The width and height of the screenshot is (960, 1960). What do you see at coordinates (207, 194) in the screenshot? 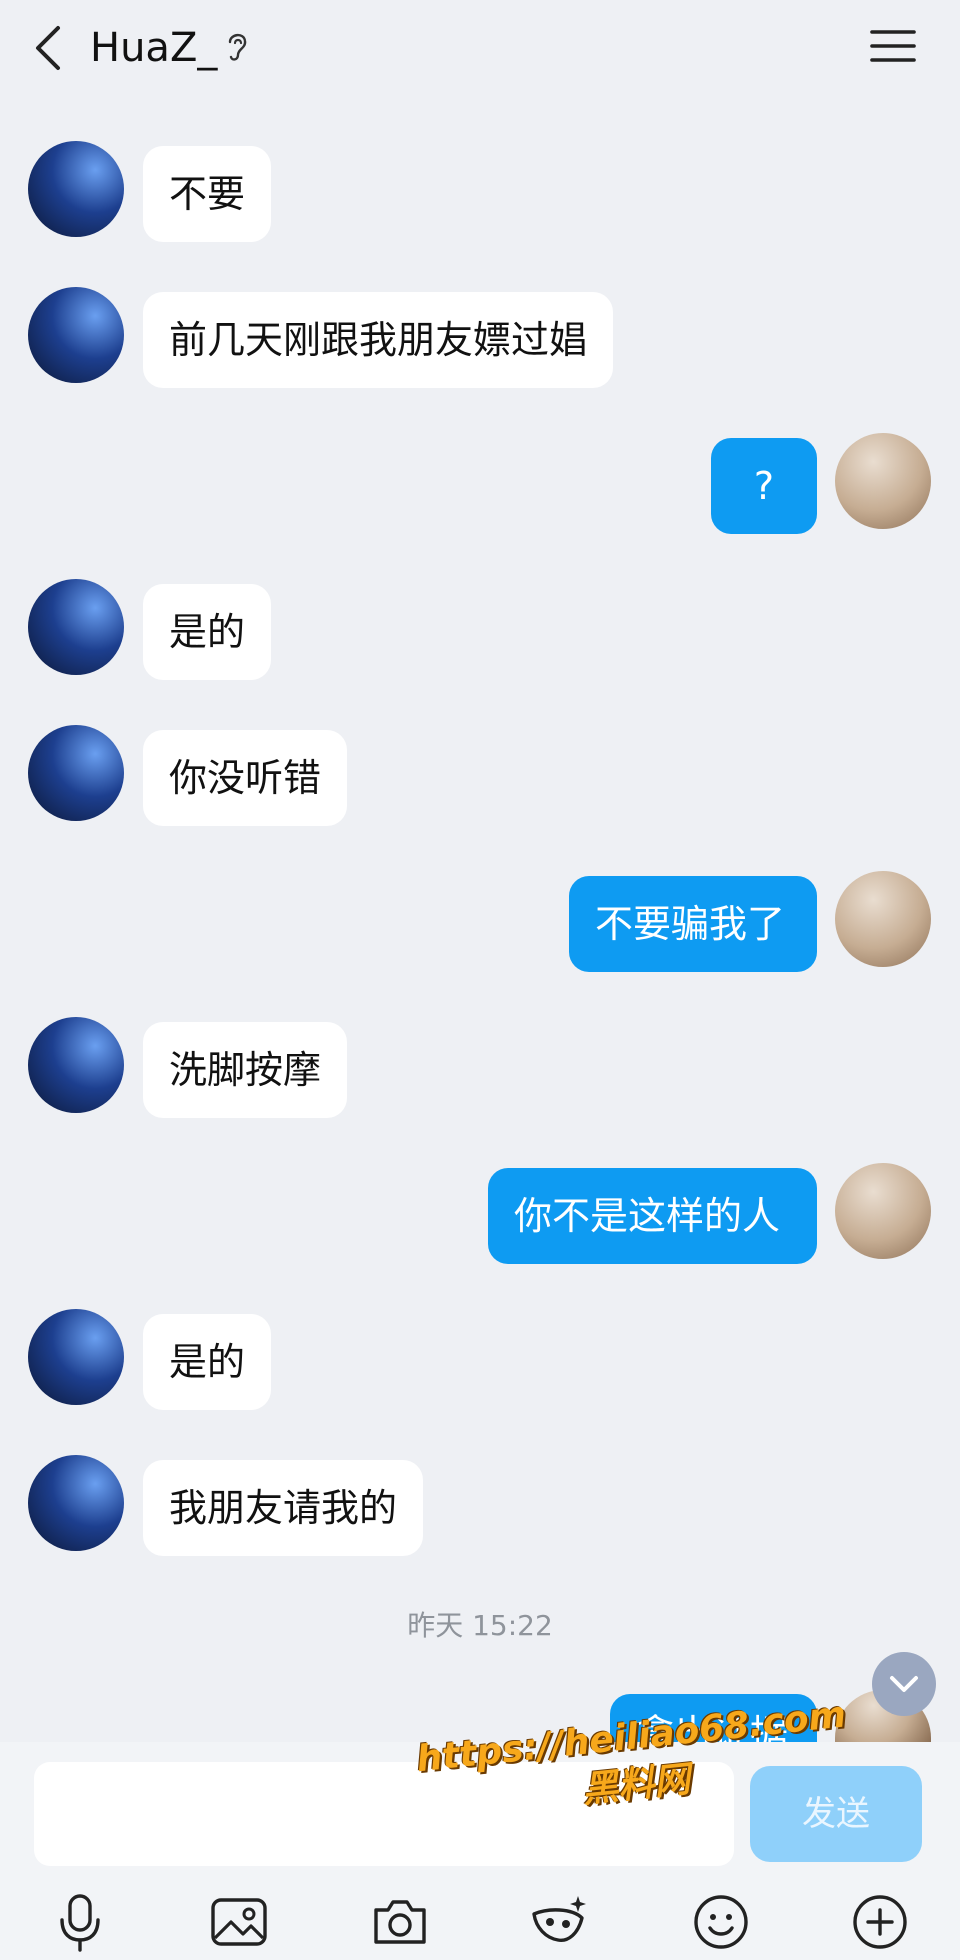
I see `message-bubble-incoming: 不要` at bounding box center [207, 194].